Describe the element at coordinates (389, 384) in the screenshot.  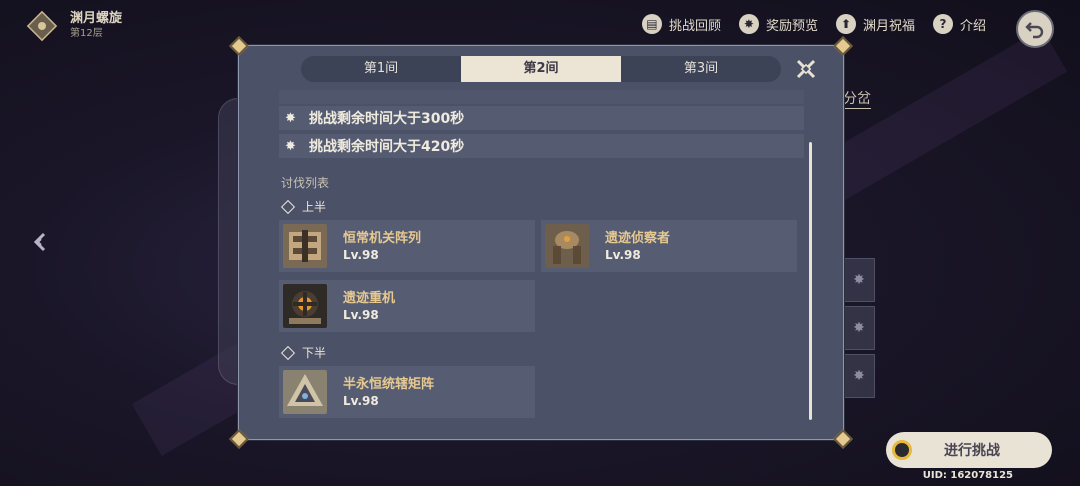
I see `enemy-name: 半永恒统辖矩阵` at that location.